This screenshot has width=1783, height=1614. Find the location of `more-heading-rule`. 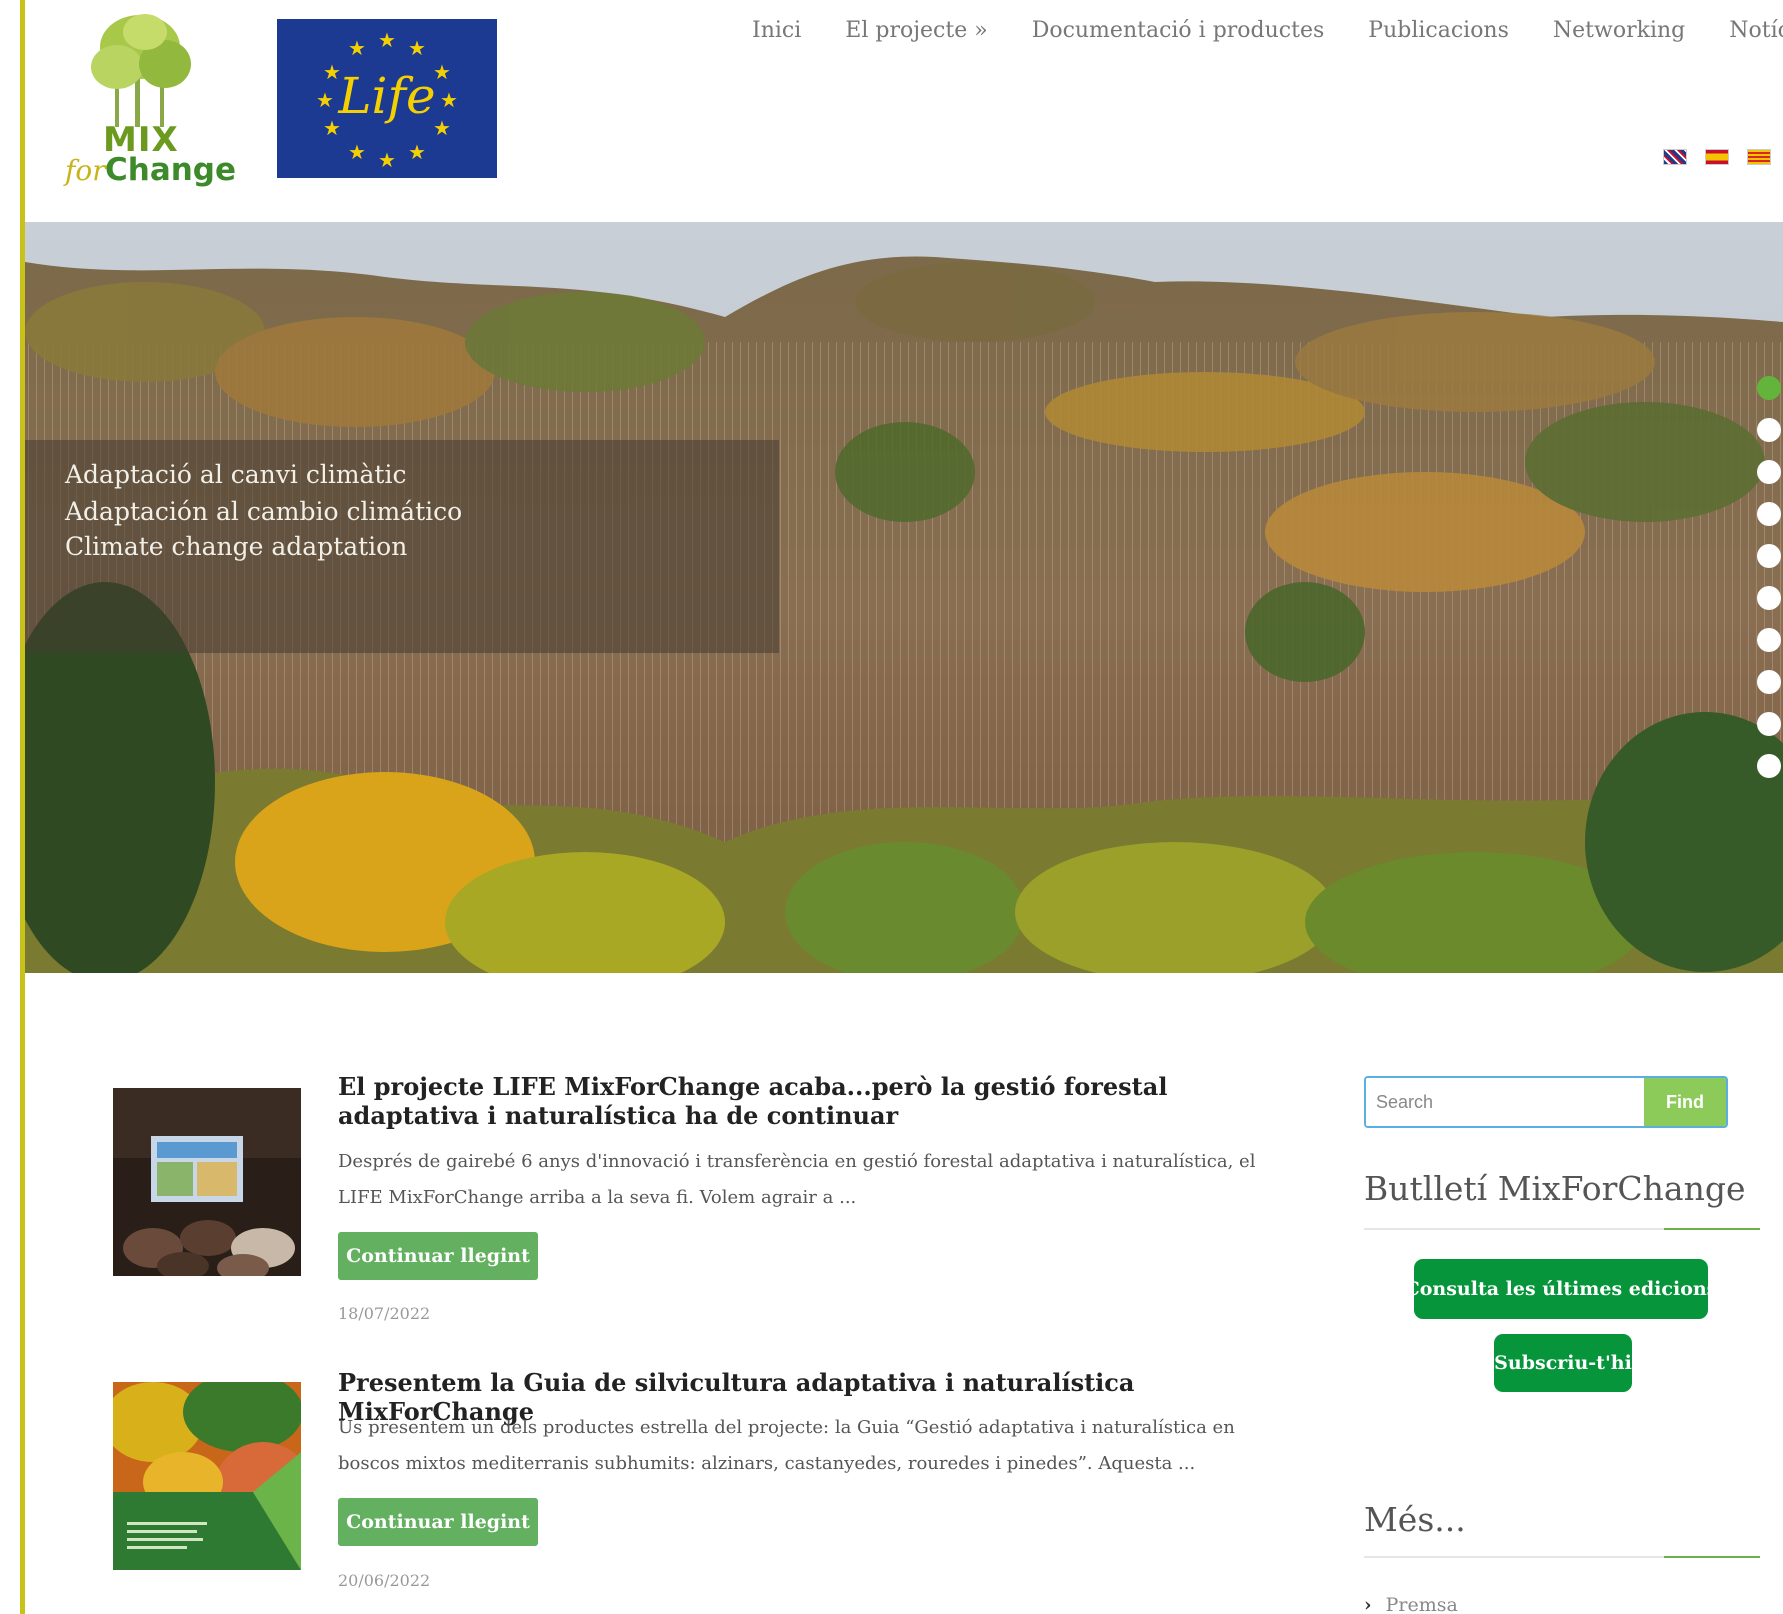

more-heading-rule is located at coordinates (1562, 1557).